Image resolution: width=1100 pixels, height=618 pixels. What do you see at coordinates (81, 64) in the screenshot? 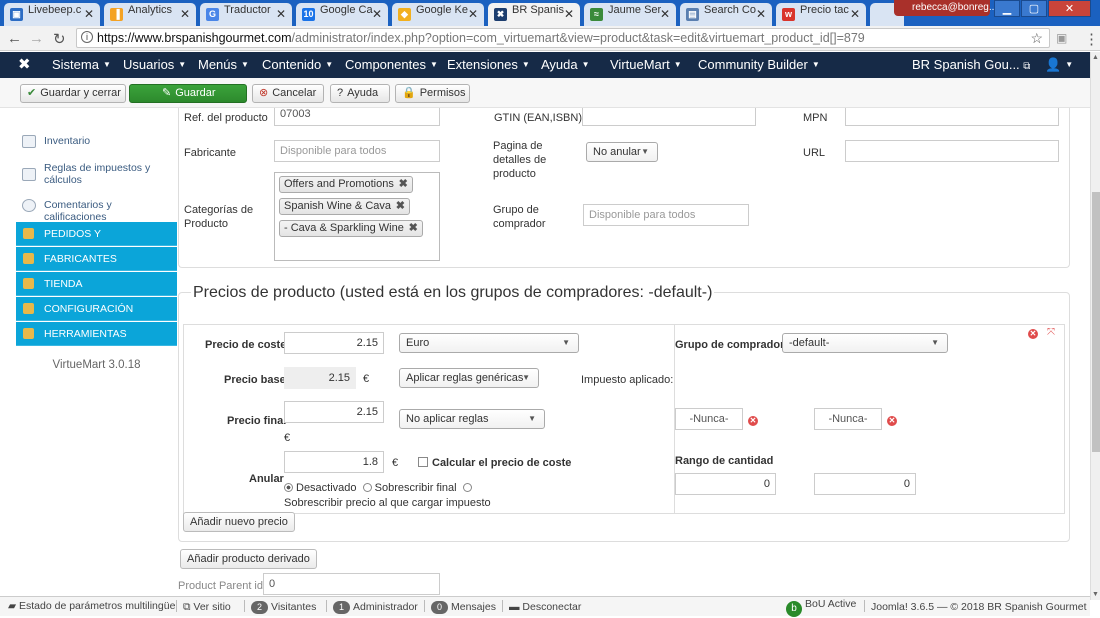
I see `menu-sistema: Sistema ▼` at bounding box center [81, 64].